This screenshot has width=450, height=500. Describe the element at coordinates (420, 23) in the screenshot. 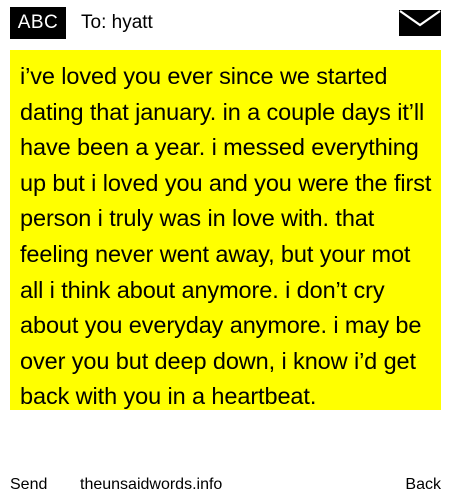

I see `envelope-icon` at that location.